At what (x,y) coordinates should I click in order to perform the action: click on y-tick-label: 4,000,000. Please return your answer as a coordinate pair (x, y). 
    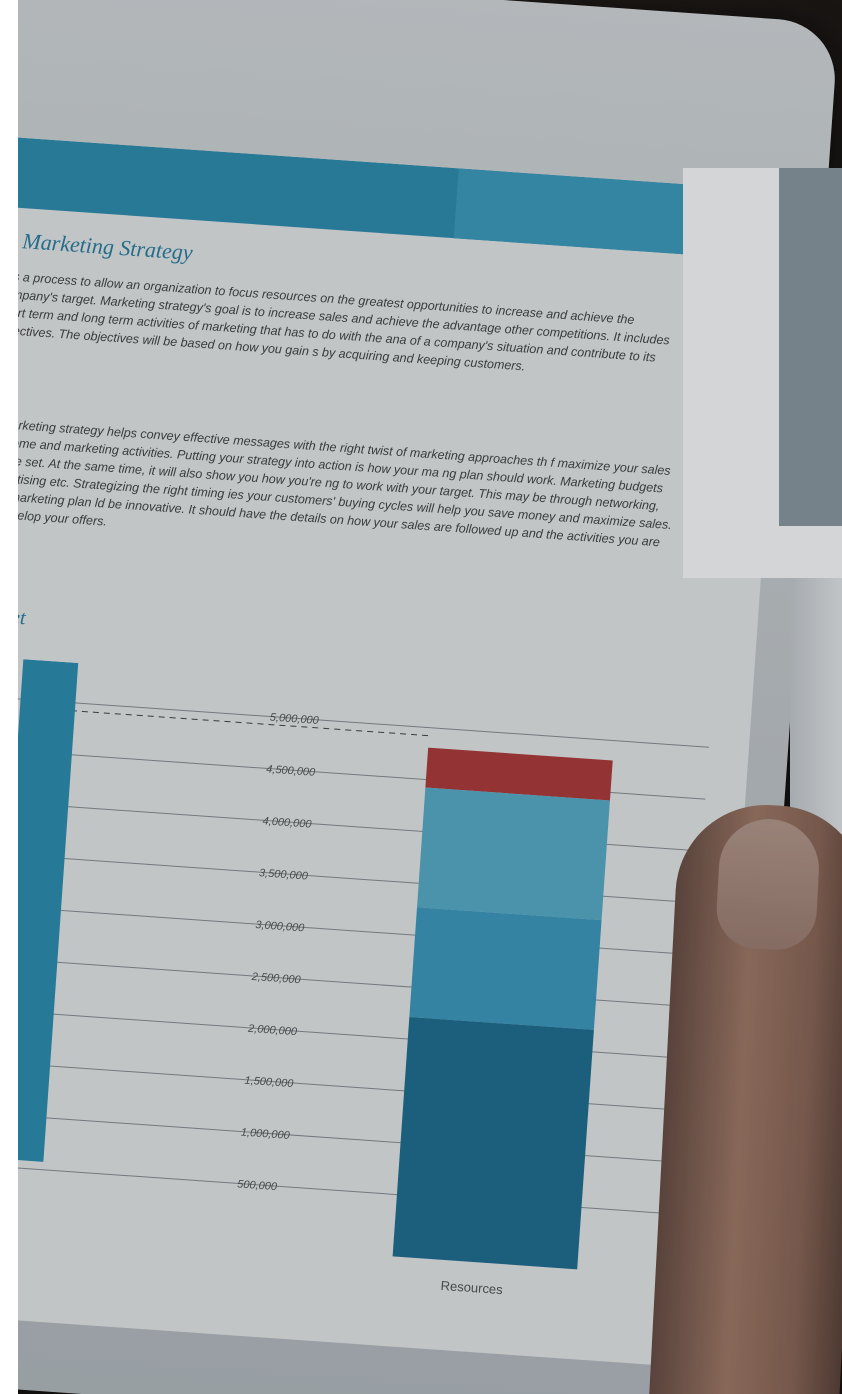
    Looking at the image, I should click on (287, 822).